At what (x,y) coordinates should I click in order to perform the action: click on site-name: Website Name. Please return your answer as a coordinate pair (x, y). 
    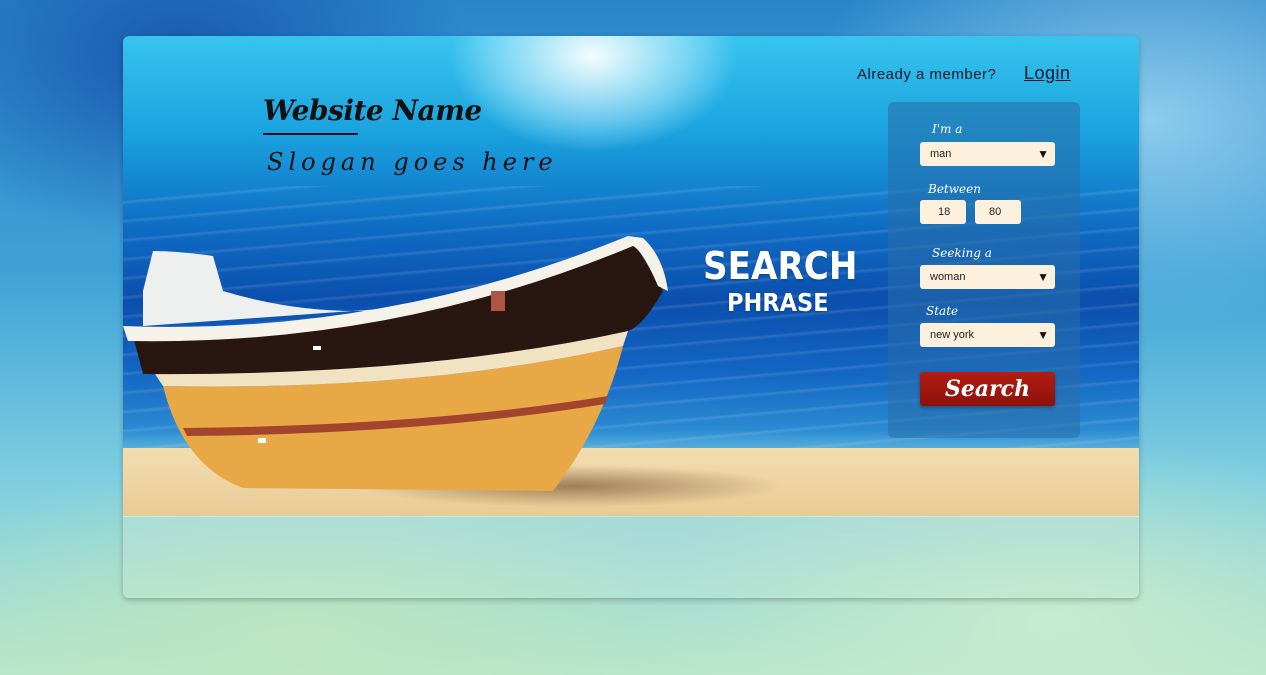
    Looking at the image, I should click on (372, 110).